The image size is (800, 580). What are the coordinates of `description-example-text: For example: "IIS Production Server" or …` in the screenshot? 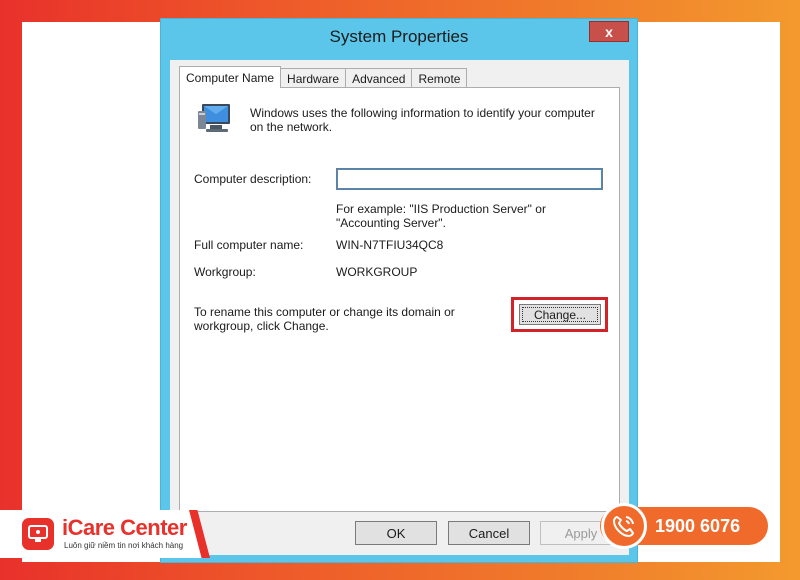 It's located at (441, 216).